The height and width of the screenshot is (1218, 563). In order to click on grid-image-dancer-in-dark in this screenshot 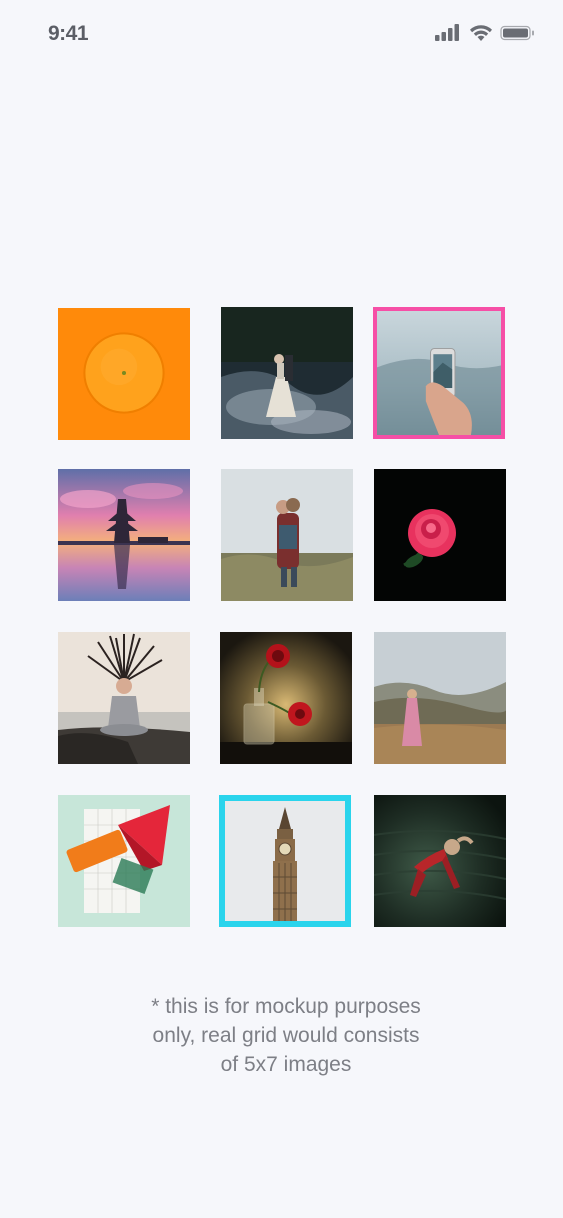, I will do `click(440, 861)`.